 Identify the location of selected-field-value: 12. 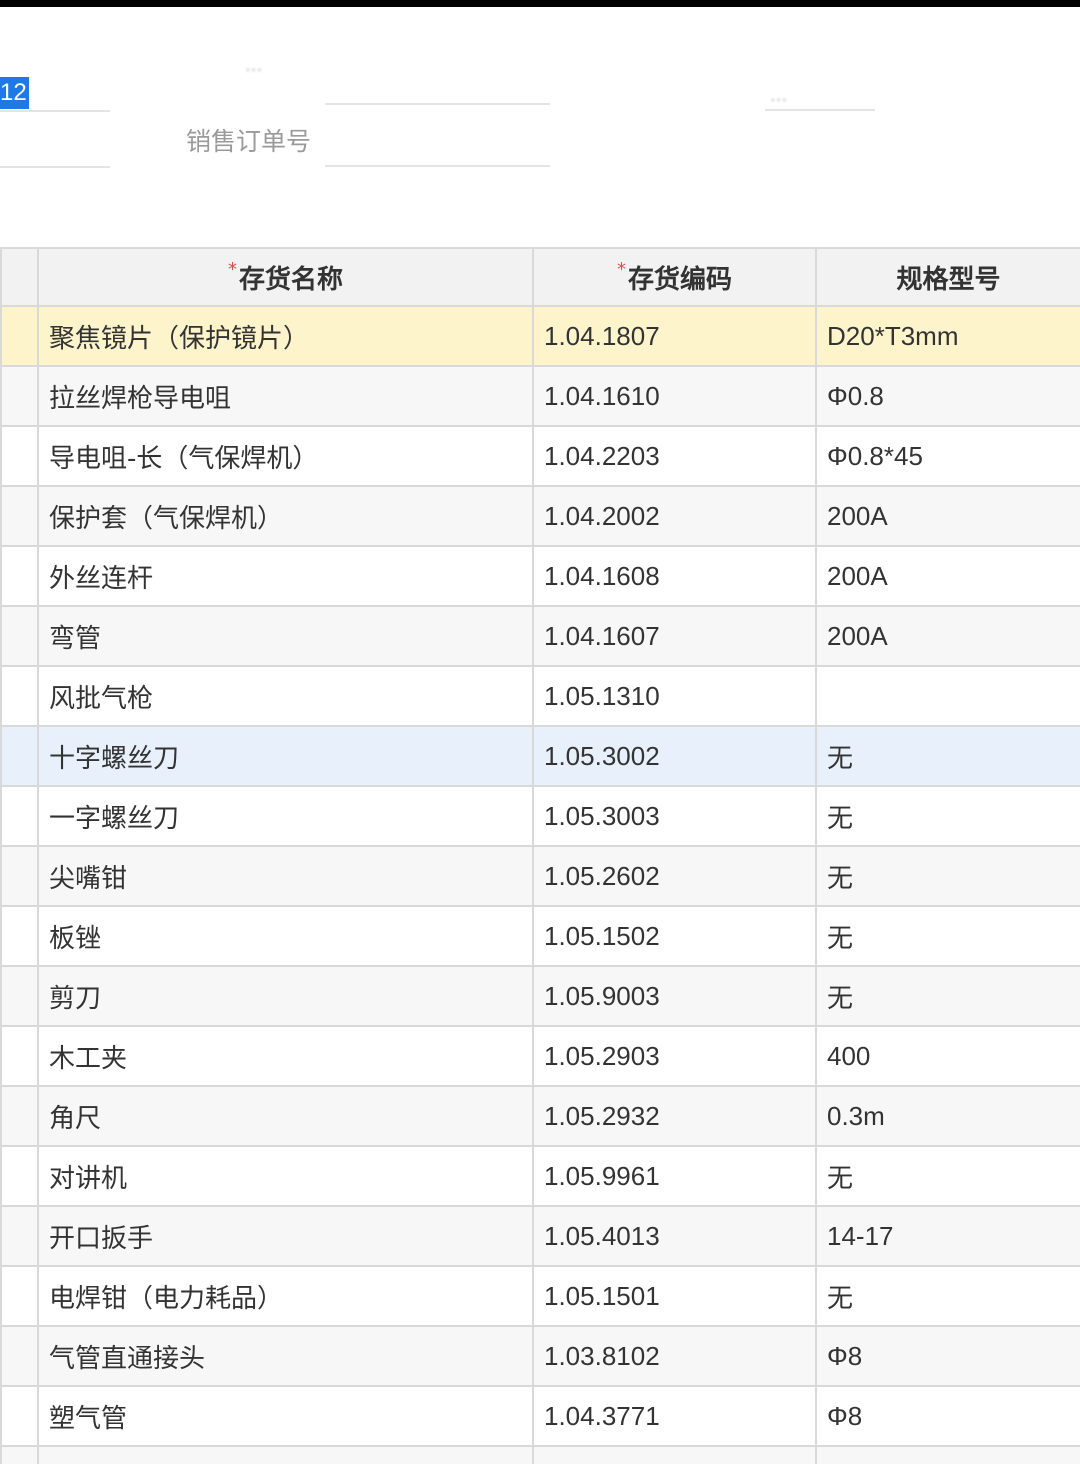
(14, 93).